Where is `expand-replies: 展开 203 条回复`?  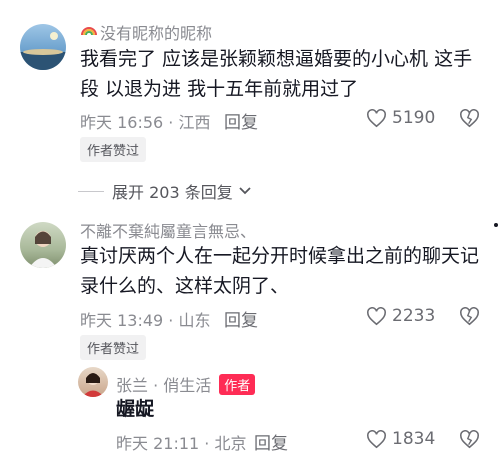
expand-replies: 展开 203 条回复 is located at coordinates (165, 191).